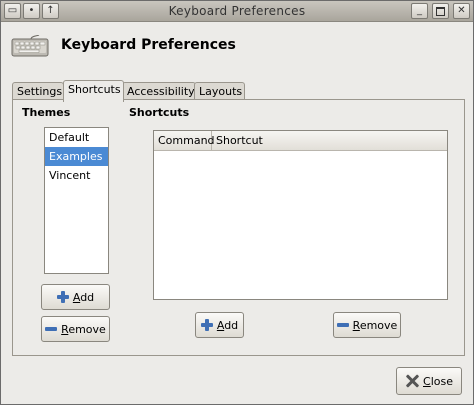 The width and height of the screenshot is (474, 405). I want to click on remove-theme-button: Remove, so click(75, 329).